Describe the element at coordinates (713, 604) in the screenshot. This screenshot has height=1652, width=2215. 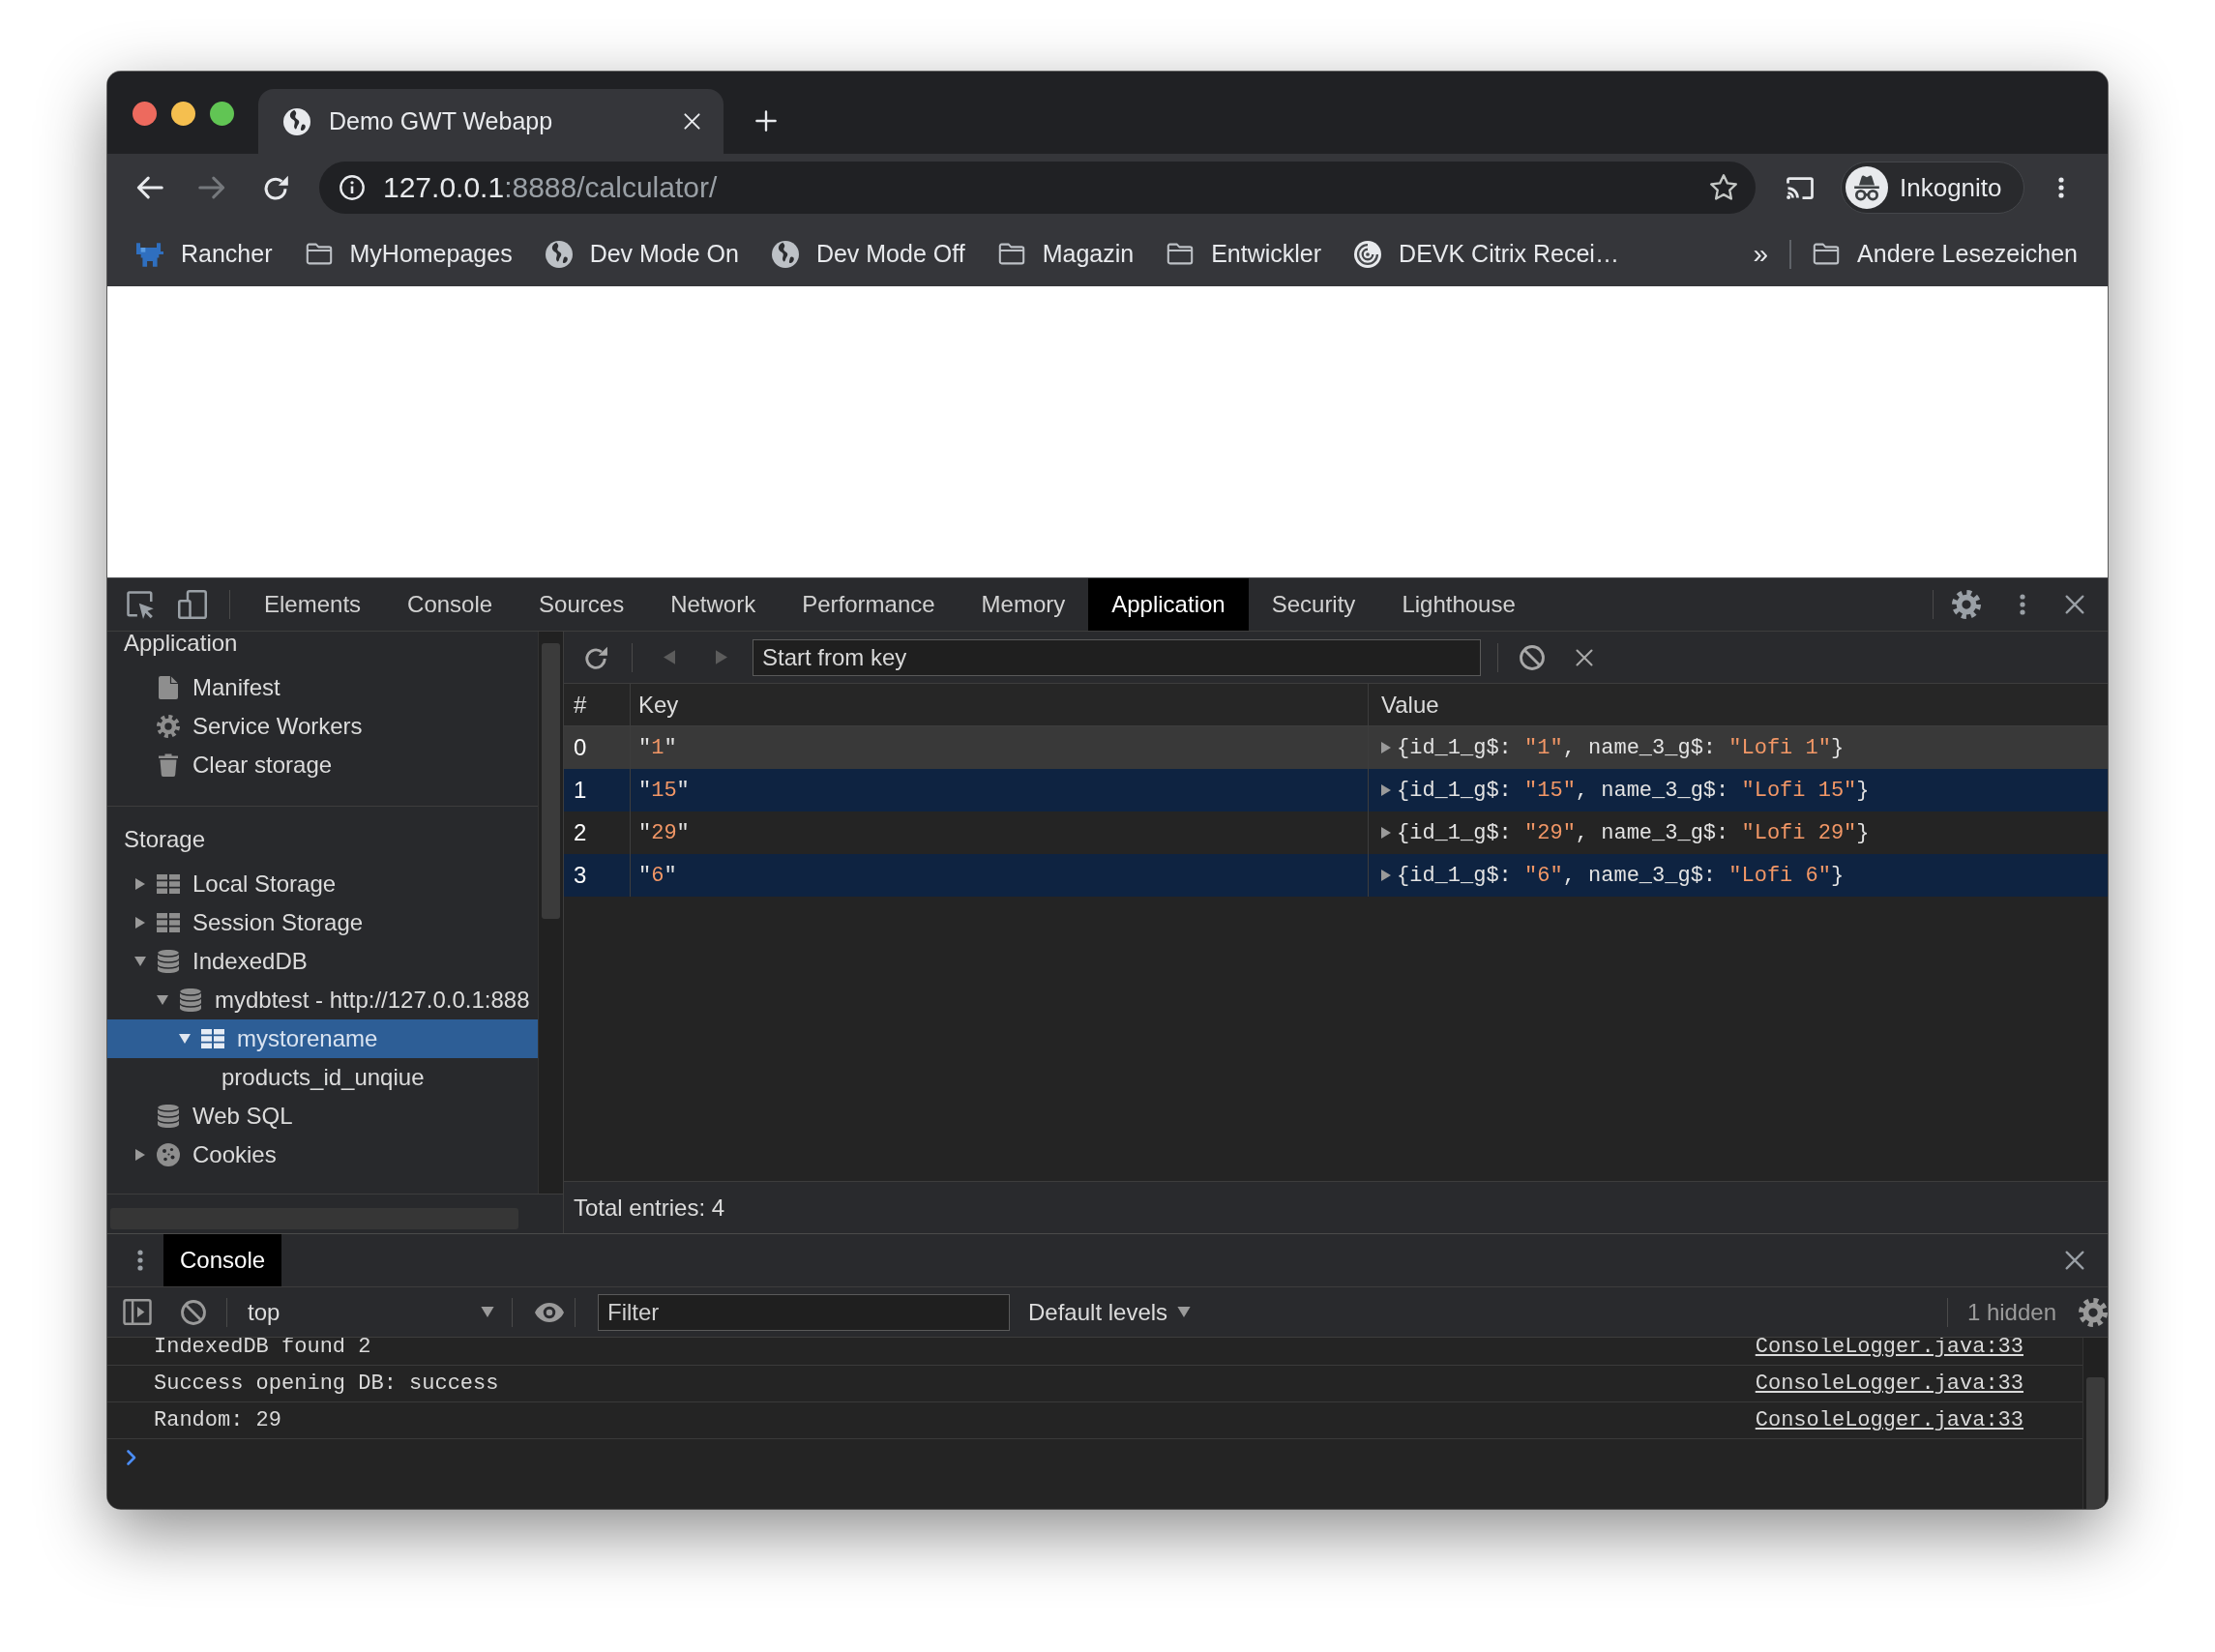
I see `devtools-tab: Network` at that location.